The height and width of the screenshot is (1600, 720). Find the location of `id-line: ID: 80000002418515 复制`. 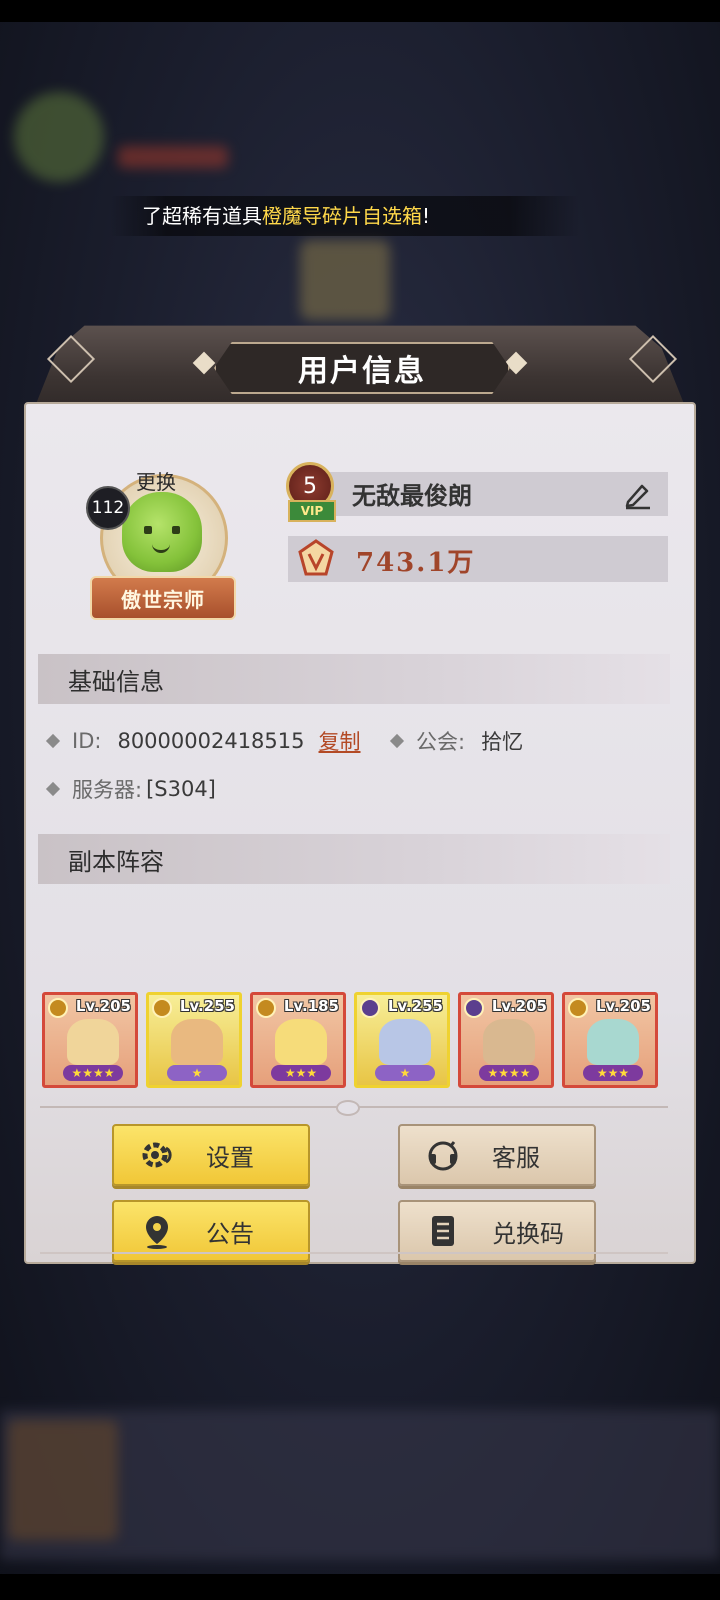

id-line: ID: 80000002418515 复制 is located at coordinates (204, 741).